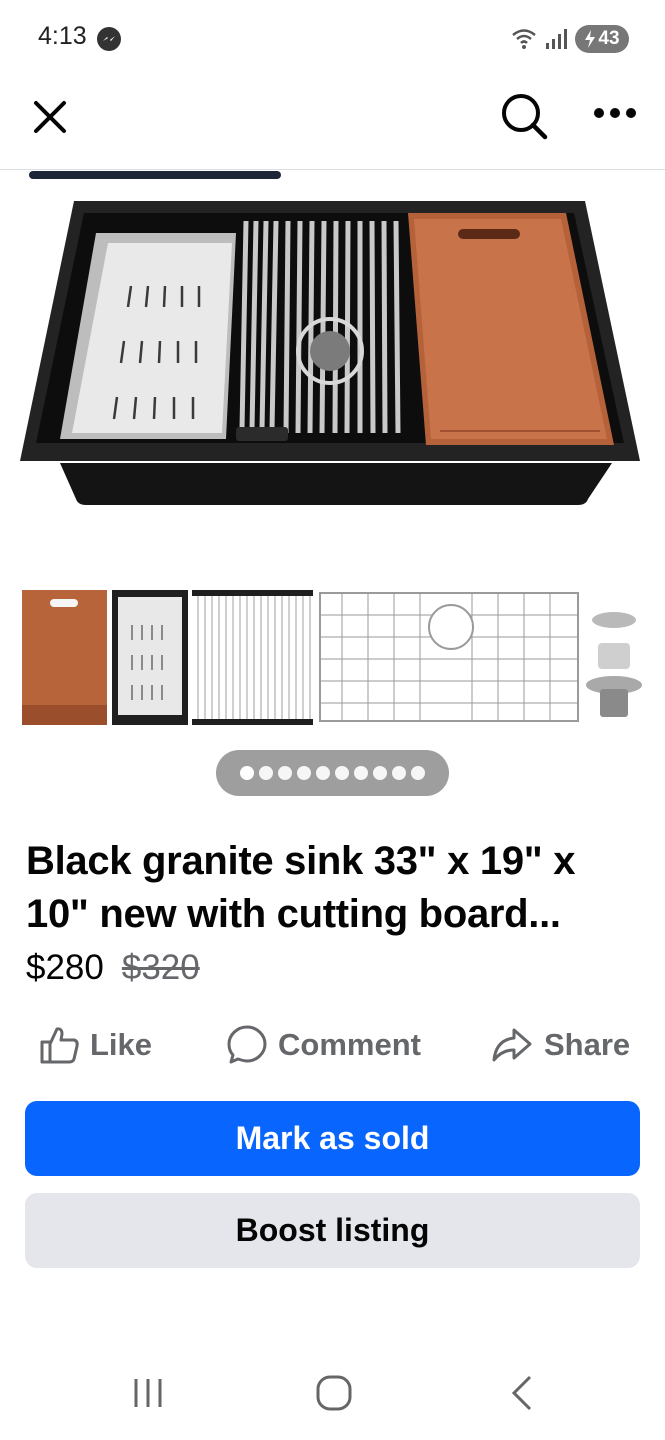 The image size is (665, 1440). I want to click on share-label: Share, so click(587, 1044).